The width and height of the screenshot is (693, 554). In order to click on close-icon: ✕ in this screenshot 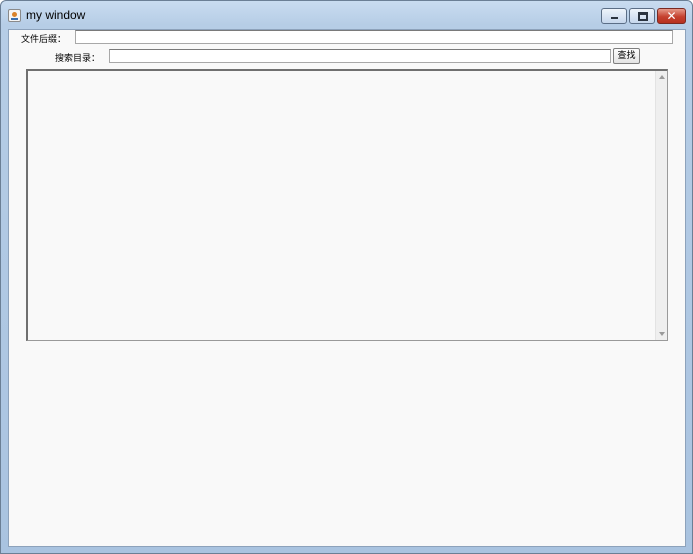, I will do `click(671, 16)`.